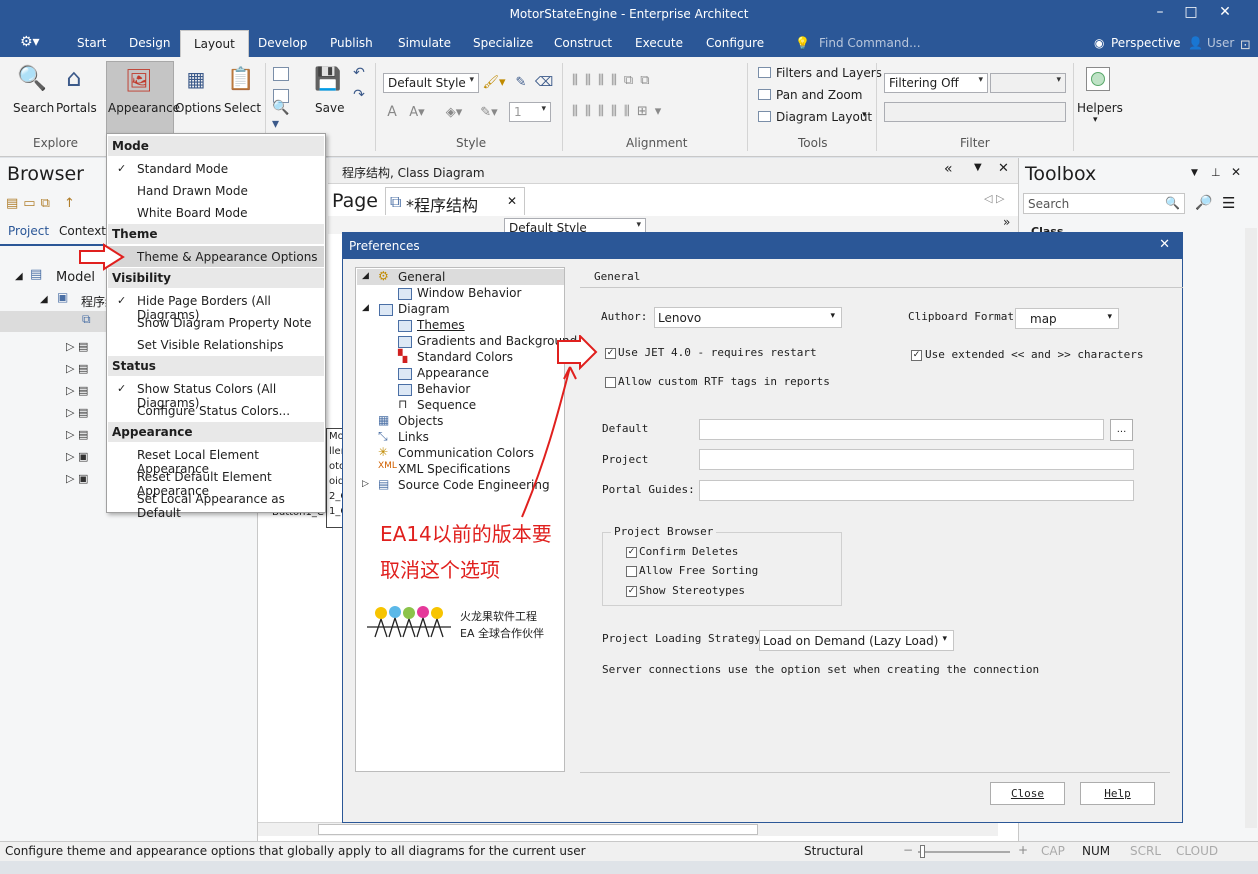  What do you see at coordinates (1146, 43) in the screenshot?
I see `perspective-button: Perspective` at bounding box center [1146, 43].